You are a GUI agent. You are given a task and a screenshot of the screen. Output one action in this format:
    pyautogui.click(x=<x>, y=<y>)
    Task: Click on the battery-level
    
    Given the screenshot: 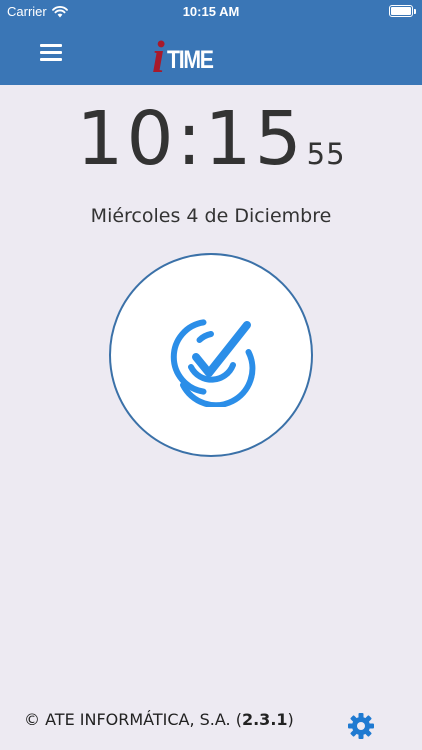 What is the action you would take?
    pyautogui.click(x=401, y=11)
    